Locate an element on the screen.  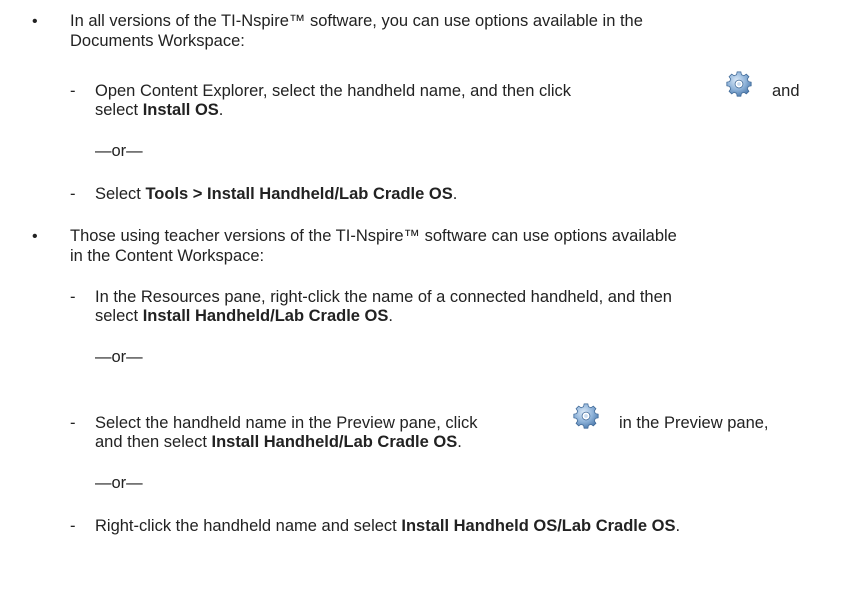
item-2-3-end: . is located at coordinates (678, 526).